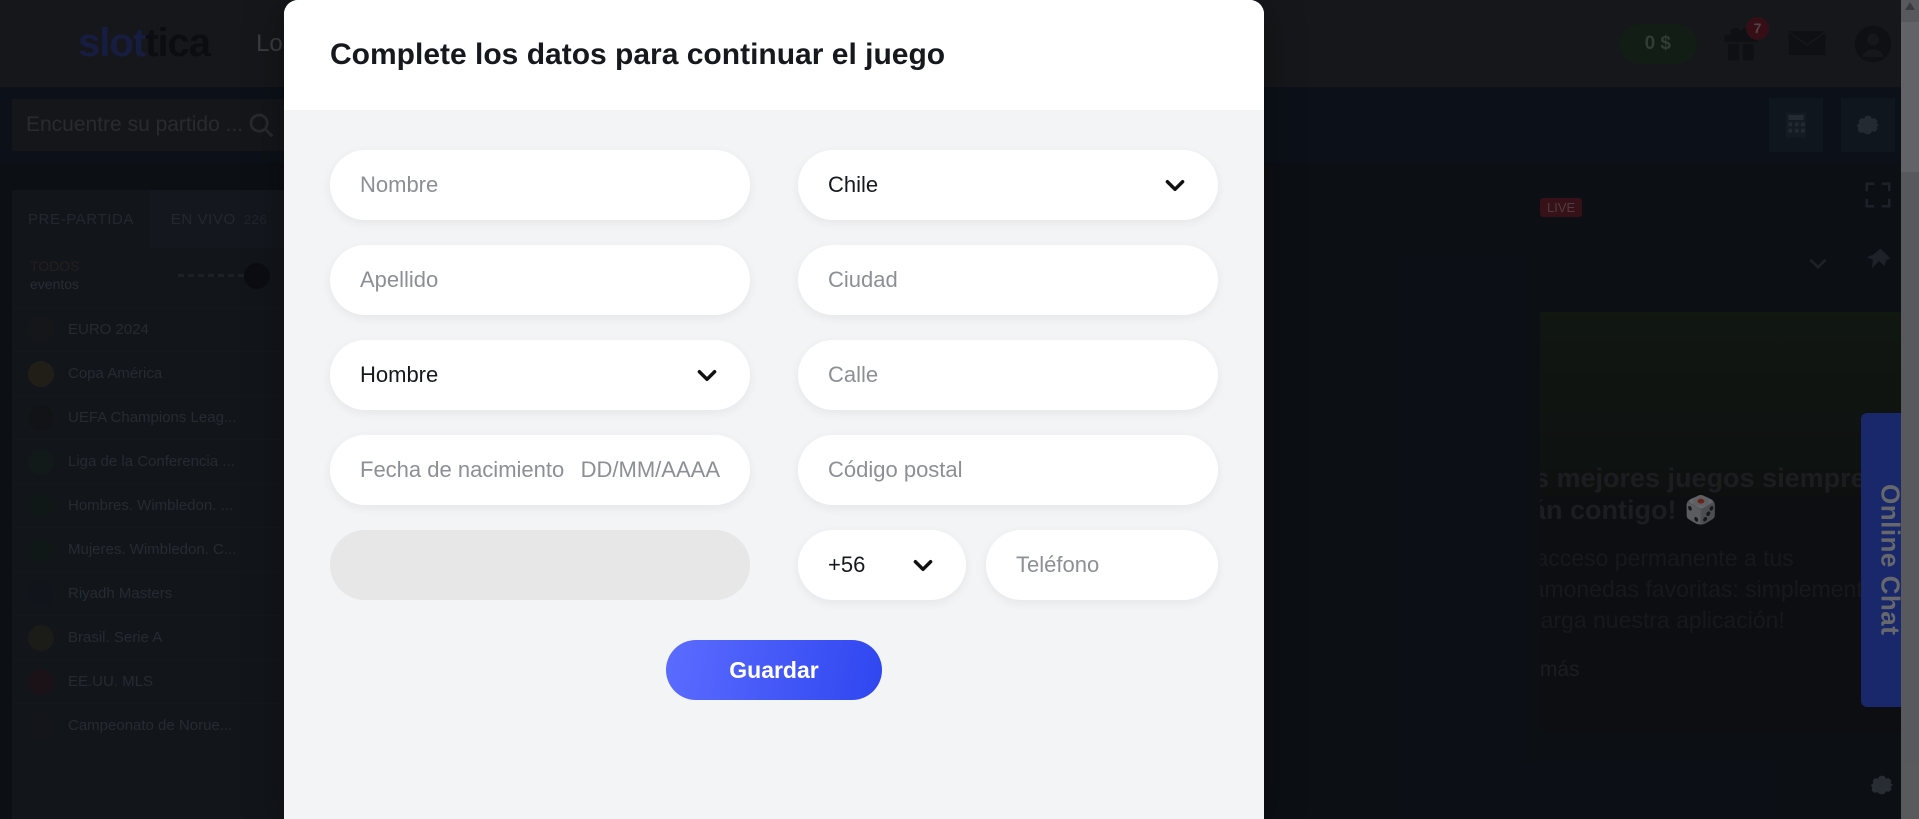 This screenshot has width=1919, height=819. Describe the element at coordinates (1008, 375) in the screenshot. I see `calle-field: Calle` at that location.